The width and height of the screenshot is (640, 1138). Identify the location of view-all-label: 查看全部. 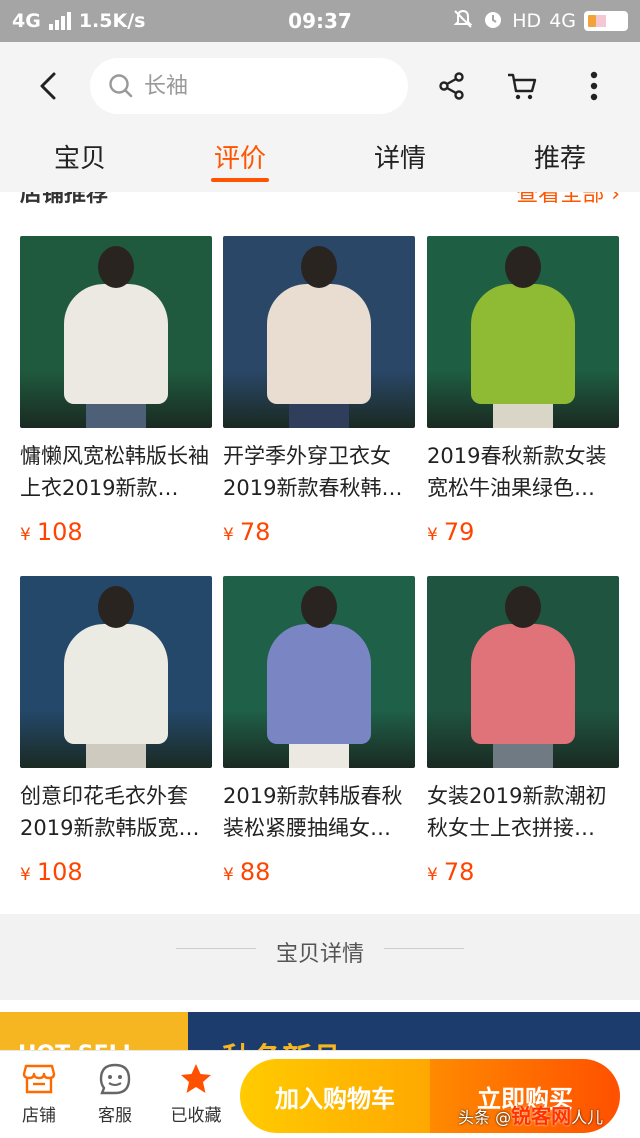
(560, 199).